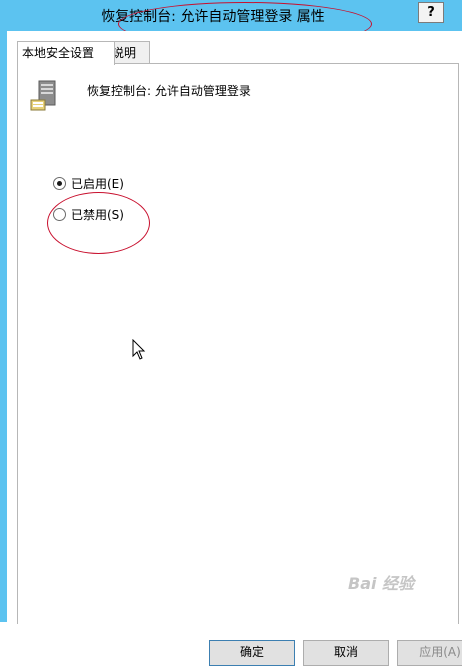  What do you see at coordinates (213, 17) in the screenshot?
I see `window-title: 恢复控制台: 允许自动管理登录 属性` at bounding box center [213, 17].